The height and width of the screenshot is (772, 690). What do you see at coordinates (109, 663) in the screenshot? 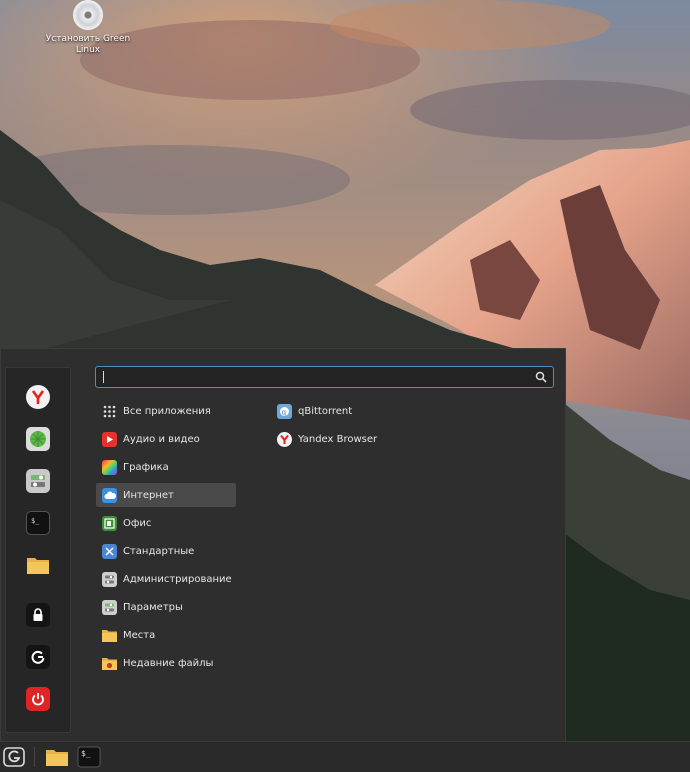
I see `recent-icon` at bounding box center [109, 663].